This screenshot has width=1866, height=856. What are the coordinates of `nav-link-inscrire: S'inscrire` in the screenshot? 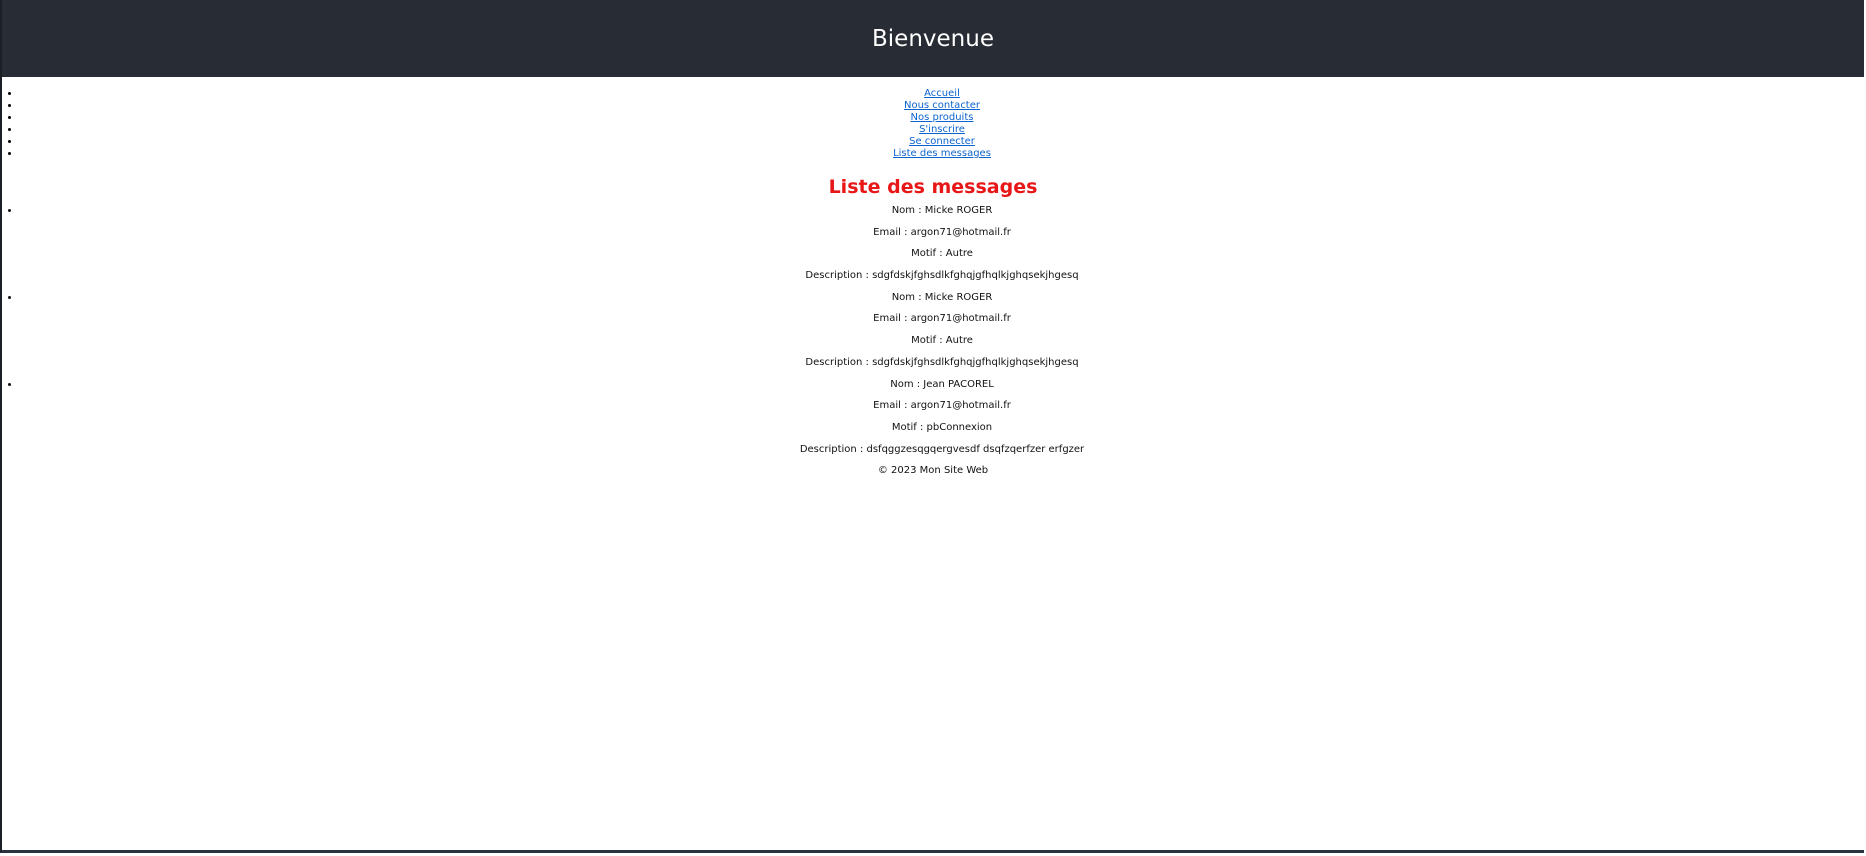 It's located at (942, 129).